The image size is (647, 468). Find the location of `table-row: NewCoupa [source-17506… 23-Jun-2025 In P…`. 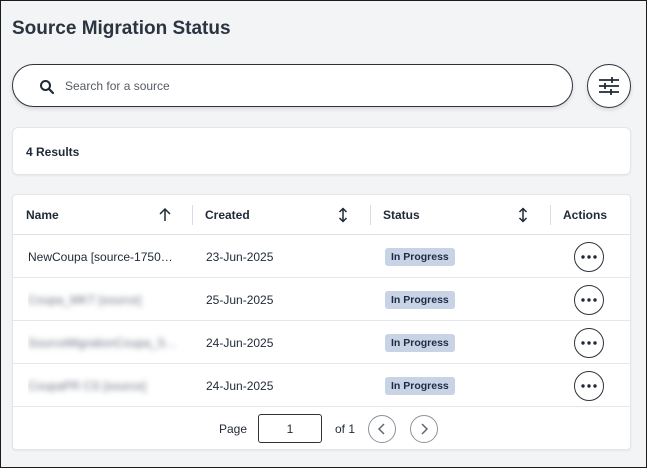

table-row: NewCoupa [source-17506… 23-Jun-2025 In P… is located at coordinates (321, 256).